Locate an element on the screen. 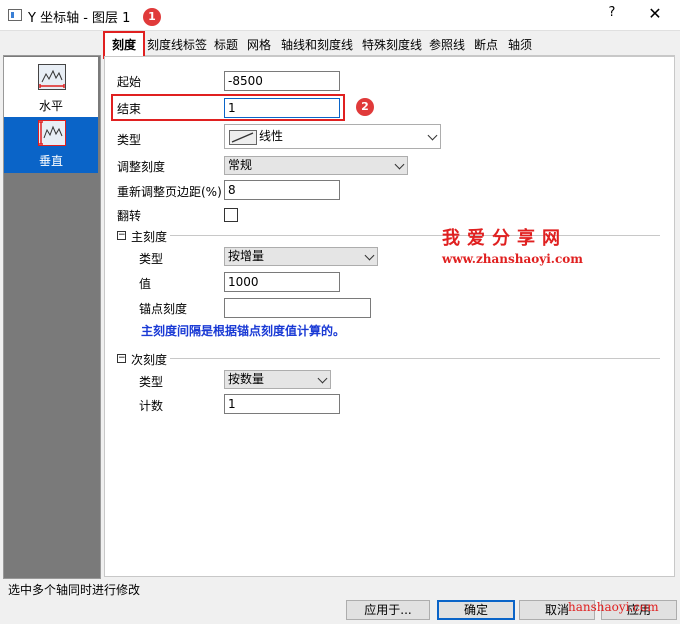 The width and height of the screenshot is (680, 624). axis-item-label: 垂直 is located at coordinates (50, 161).